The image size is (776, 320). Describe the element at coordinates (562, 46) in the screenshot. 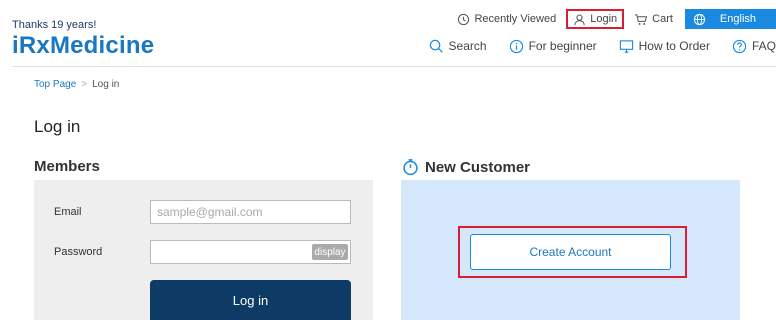

I see `for-beginner-label: For beginner` at that location.